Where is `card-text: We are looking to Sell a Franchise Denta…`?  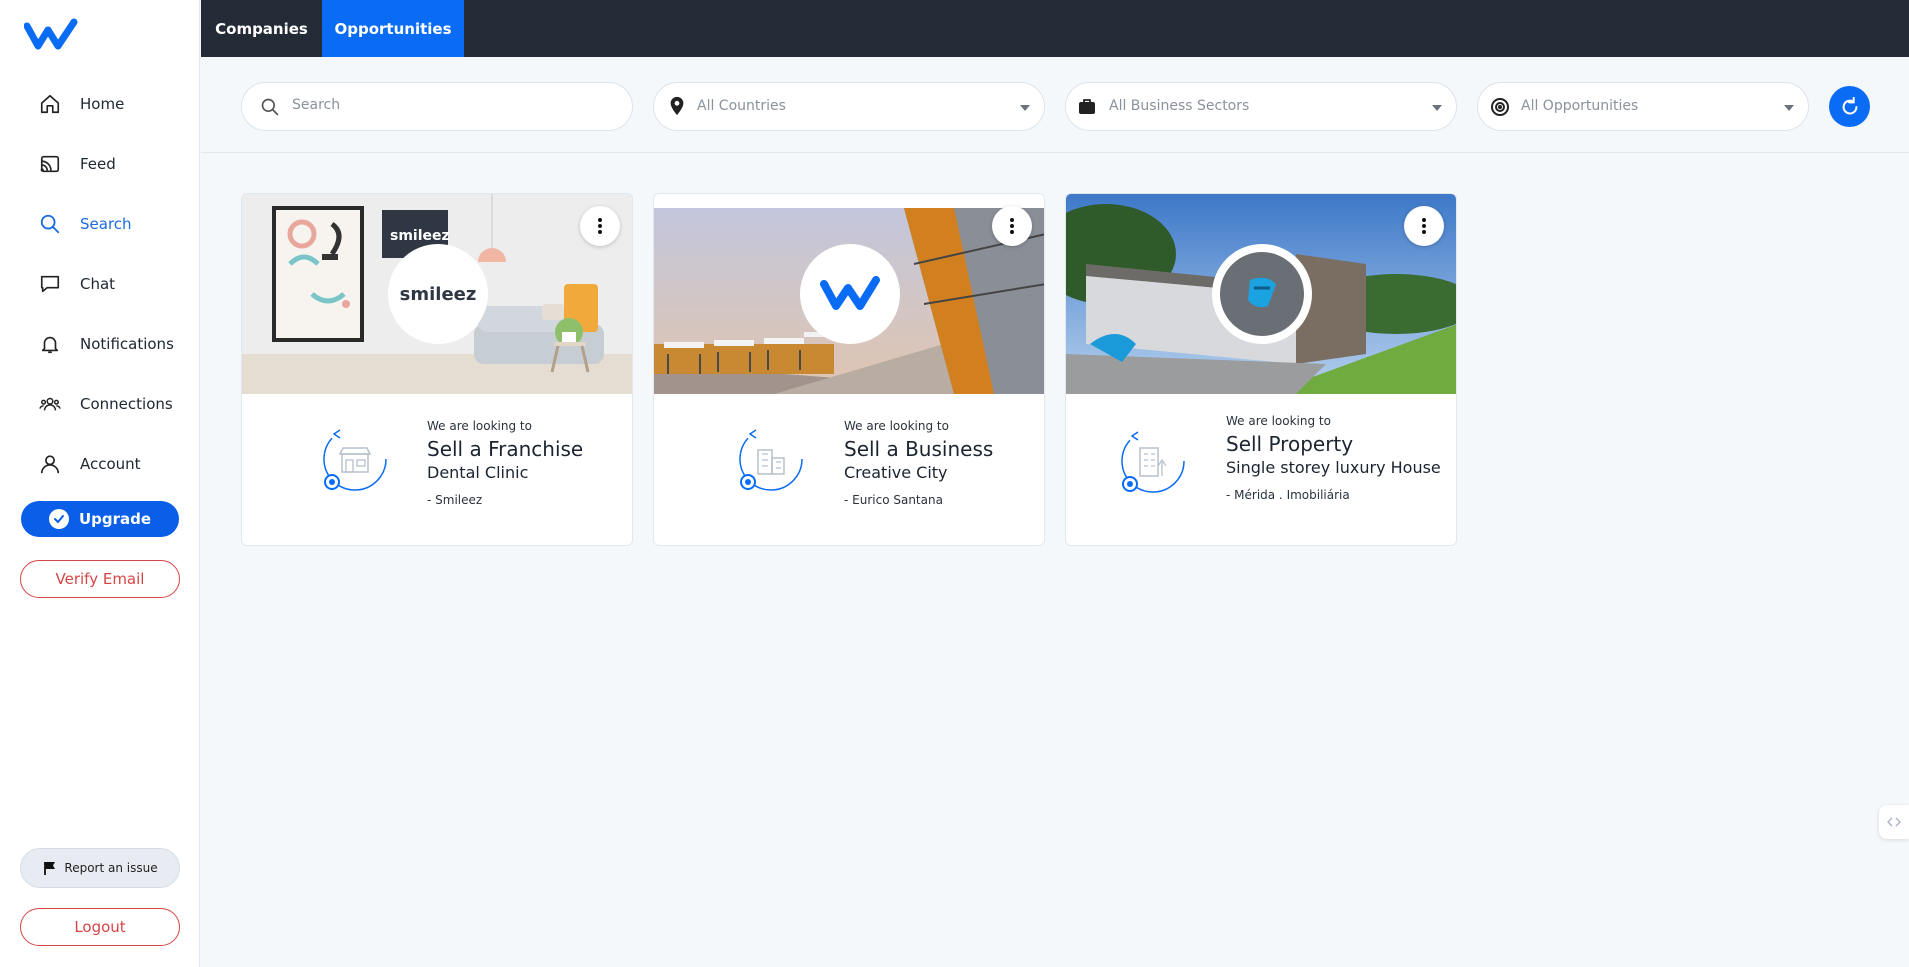
card-text: We are looking to Sell a Franchise Denta… is located at coordinates (527, 463).